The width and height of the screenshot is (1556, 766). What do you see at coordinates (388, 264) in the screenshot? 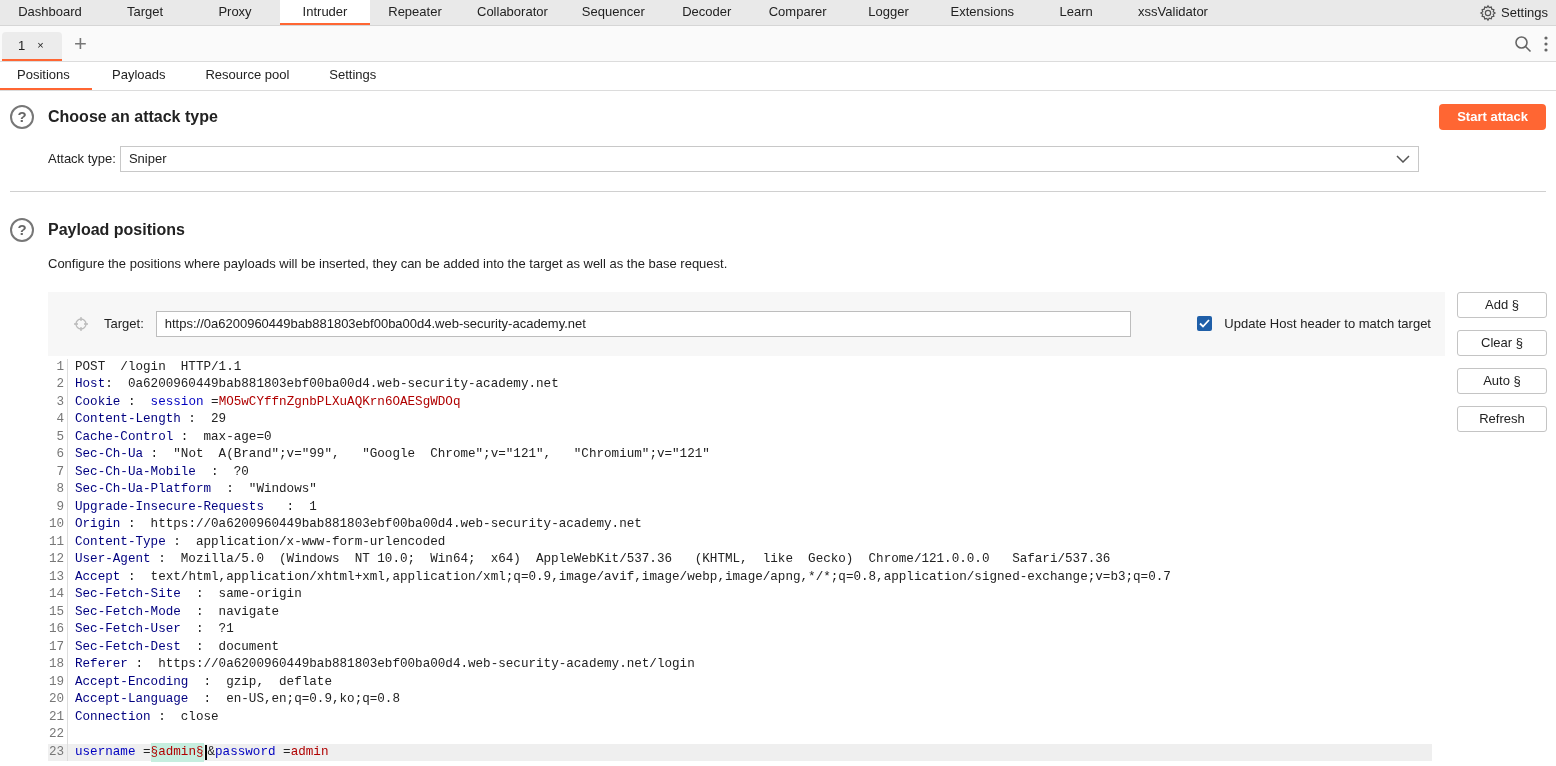
I see `section-description: Configure the positions where payloads will be inserted, they can be added into the target as well as the base request.` at bounding box center [388, 264].